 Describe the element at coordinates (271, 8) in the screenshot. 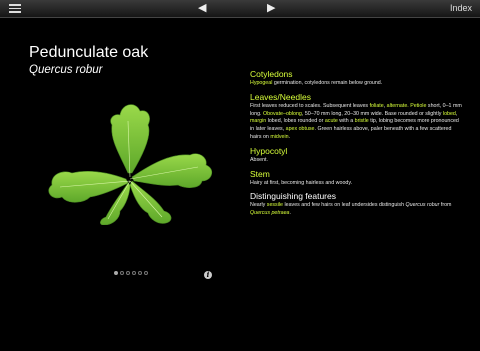

I see `next-arrow-icon: ▶` at that location.